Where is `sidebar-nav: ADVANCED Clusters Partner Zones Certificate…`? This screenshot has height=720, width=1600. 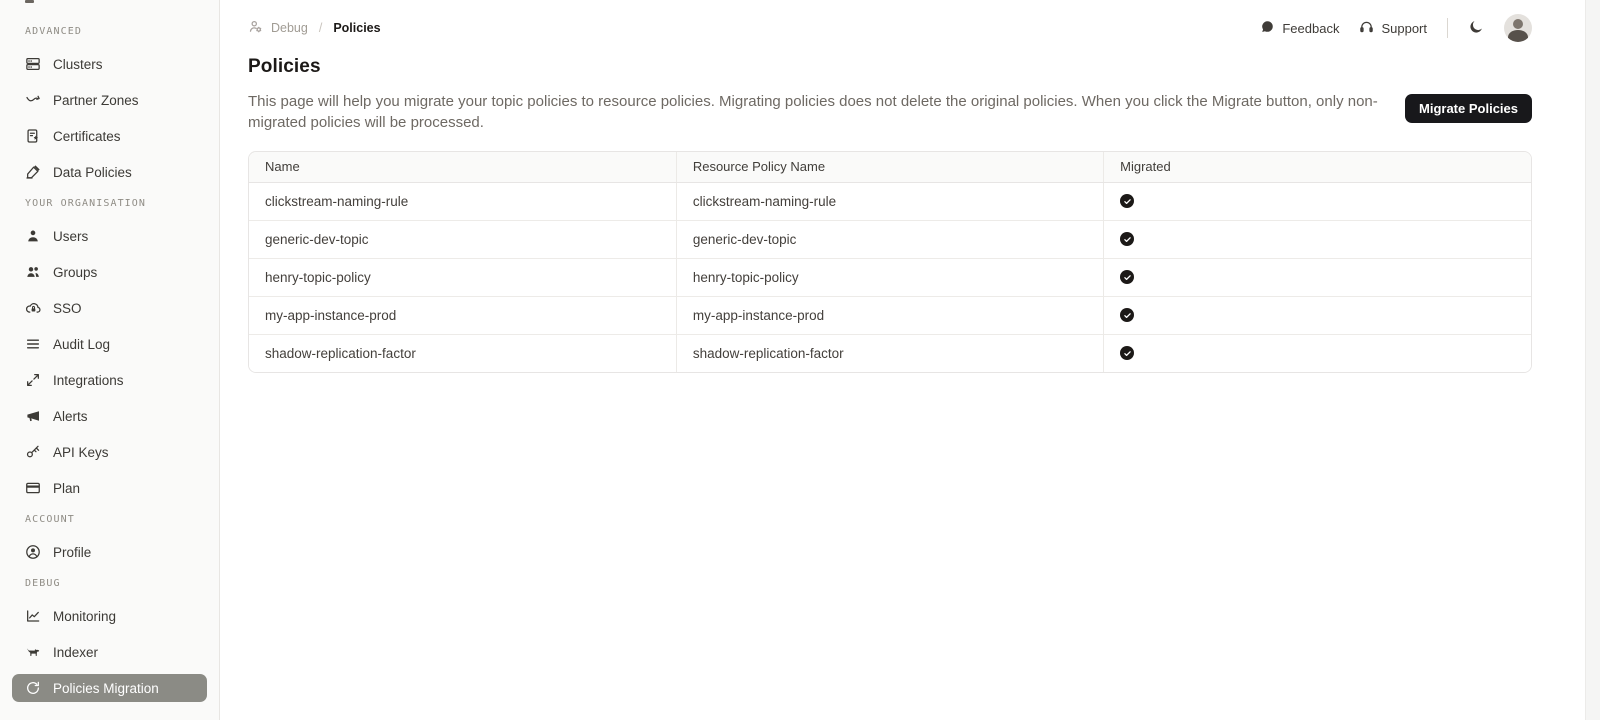
sidebar-nav: ADVANCED Clusters Partner Zones Certificate… is located at coordinates (109, 362).